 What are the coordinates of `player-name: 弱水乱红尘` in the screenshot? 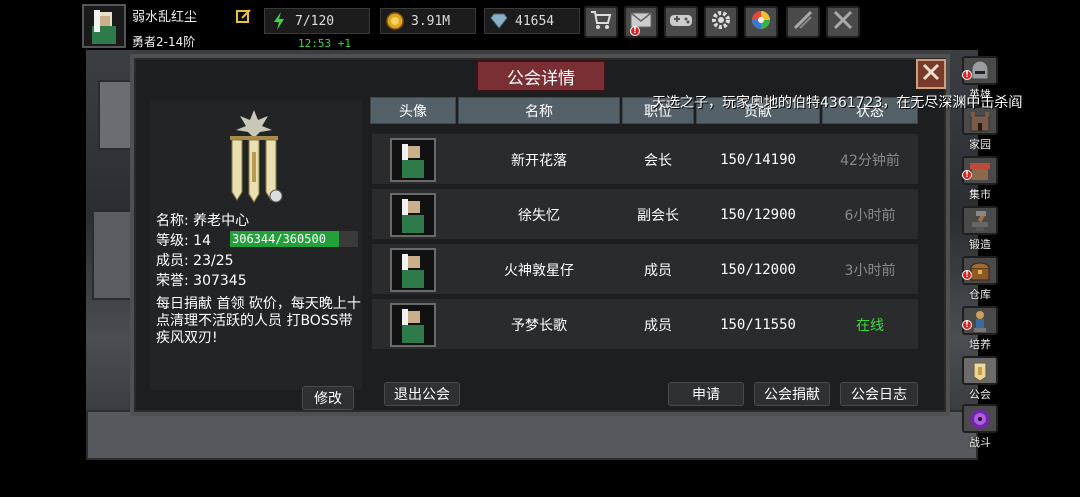 It's located at (165, 17).